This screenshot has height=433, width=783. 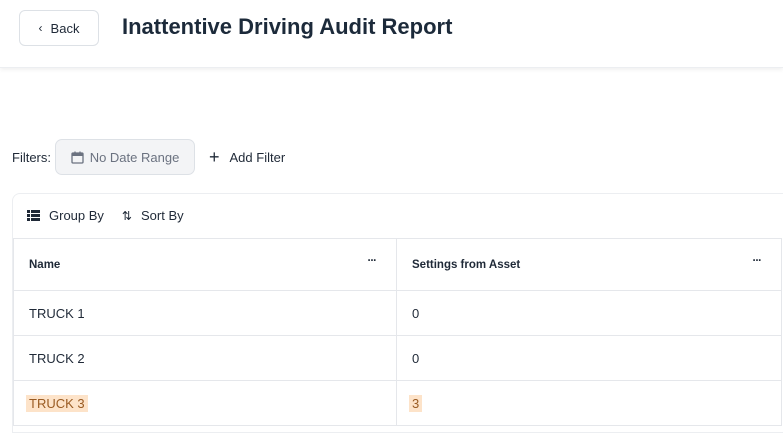 I want to click on group-by-button: Group By, so click(x=65, y=215).